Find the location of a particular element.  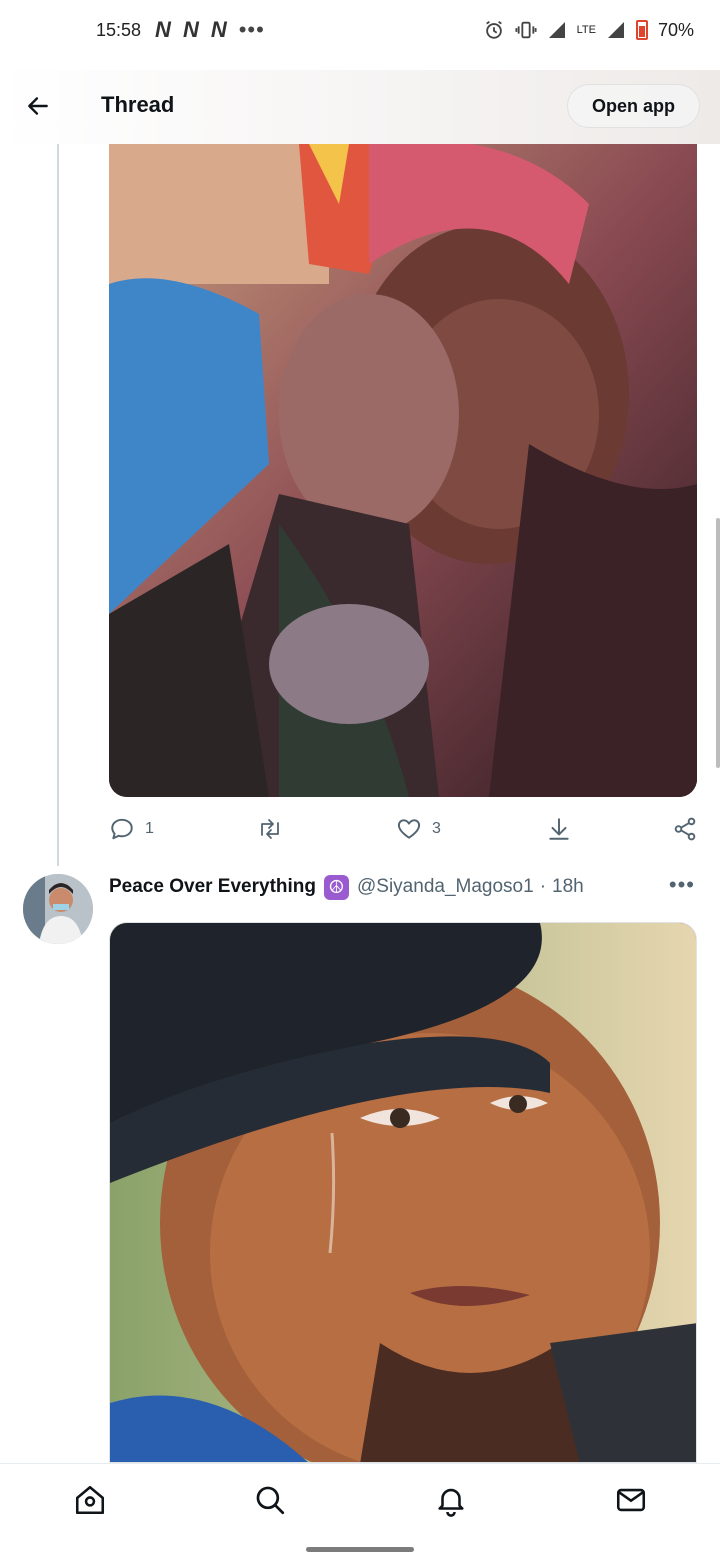

reply-icon is located at coordinates (122, 829).